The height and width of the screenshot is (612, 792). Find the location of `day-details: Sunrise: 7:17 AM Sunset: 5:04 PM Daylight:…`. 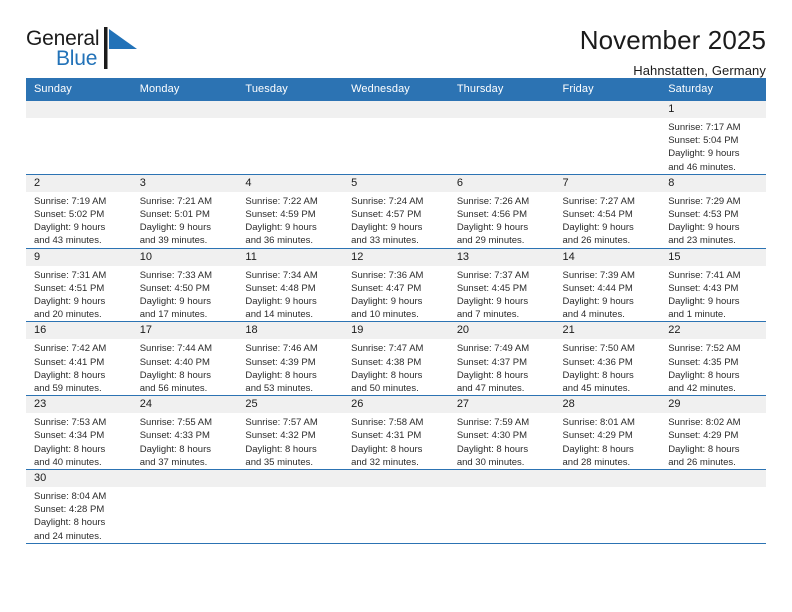

day-details: Sunrise: 7:17 AM Sunset: 5:04 PM Daylight:… is located at coordinates (713, 146).